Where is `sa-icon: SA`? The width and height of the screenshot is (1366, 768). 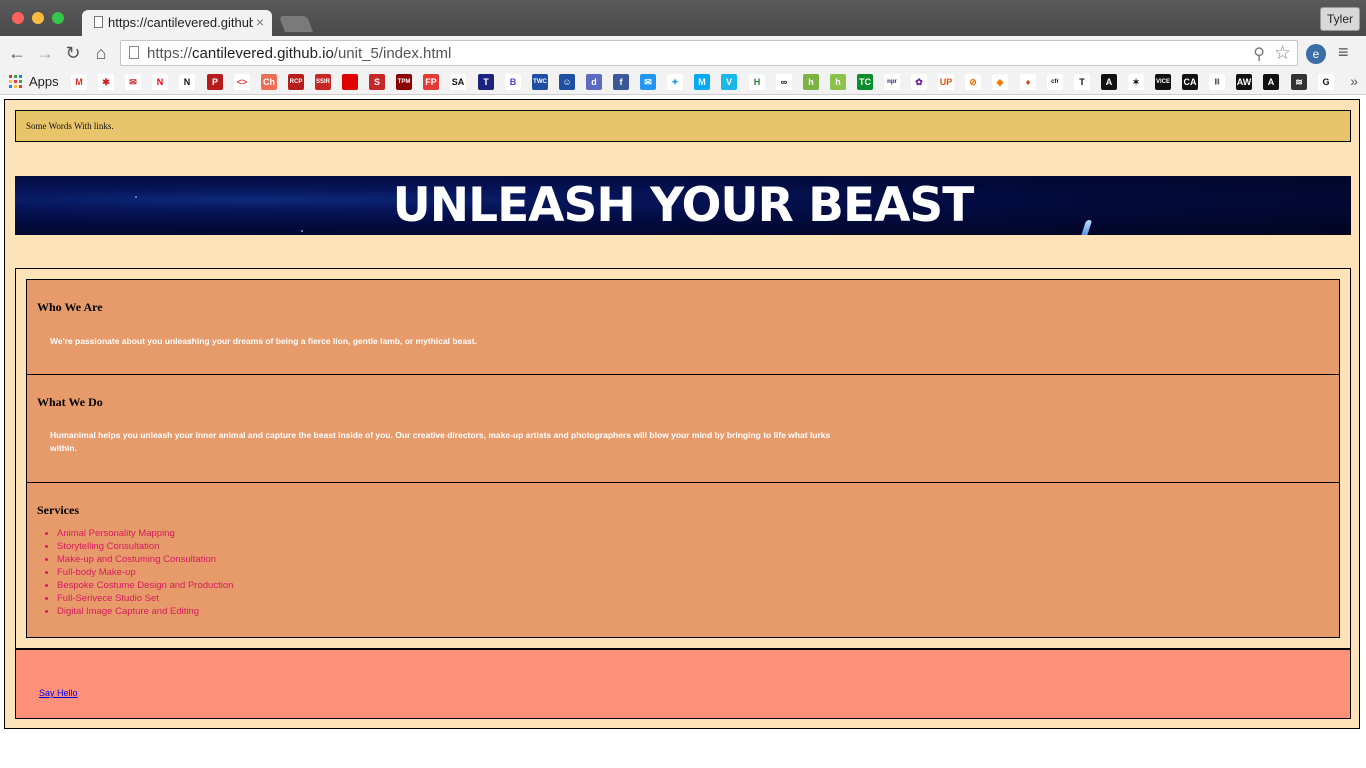
sa-icon: SA is located at coordinates (458, 82).